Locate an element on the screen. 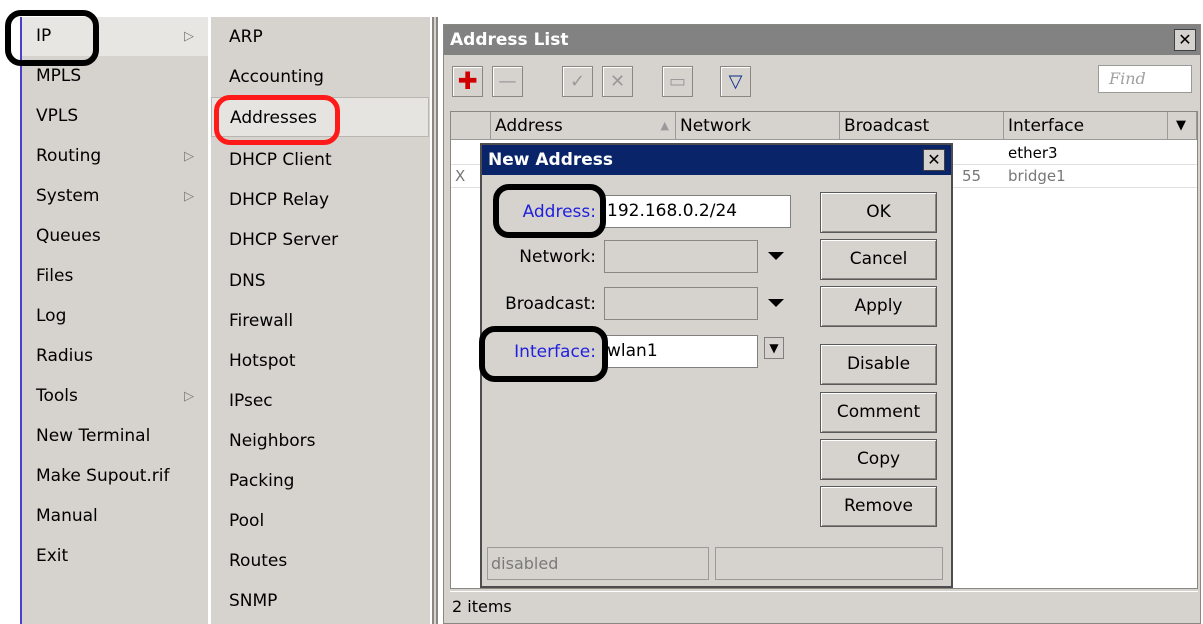 The height and width of the screenshot is (624, 1203). menu-item-make-supout: Make Supout.rif is located at coordinates (115, 476).